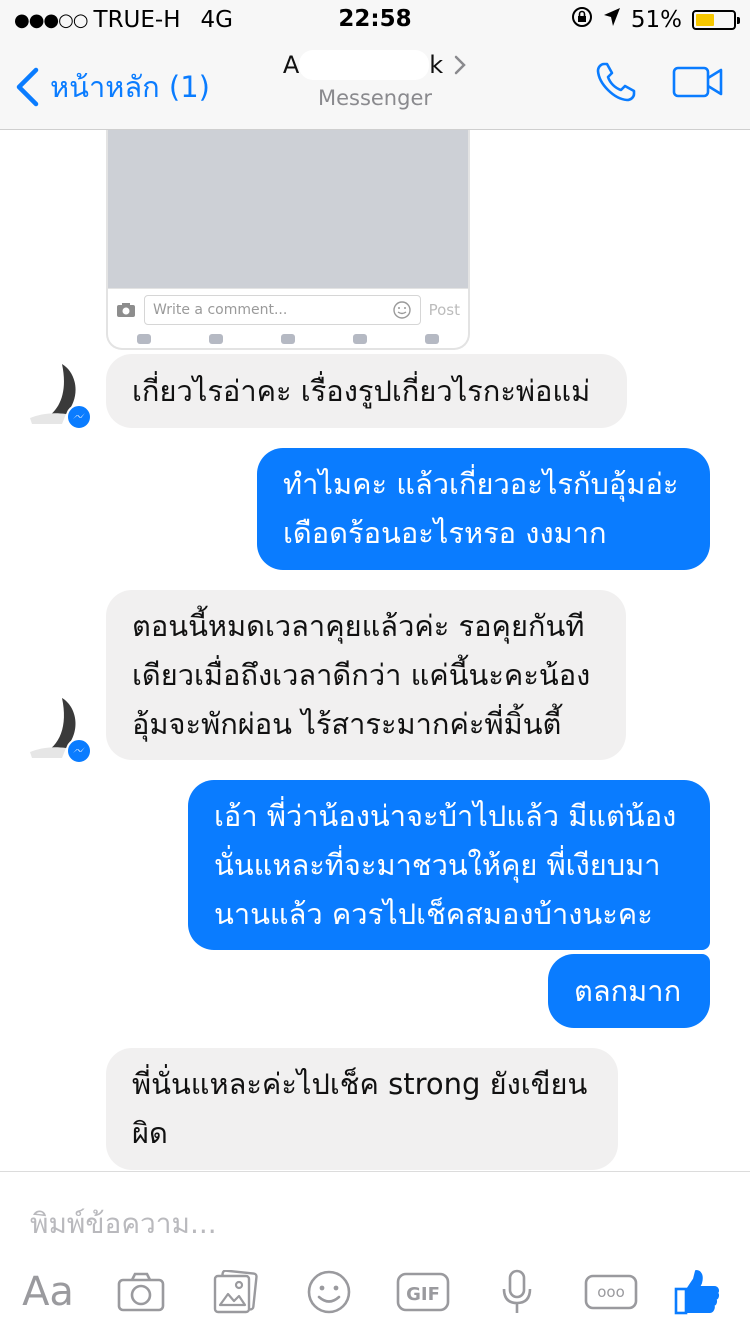 This screenshot has height=1335, width=750. I want to click on battery-level, so click(705, 20).